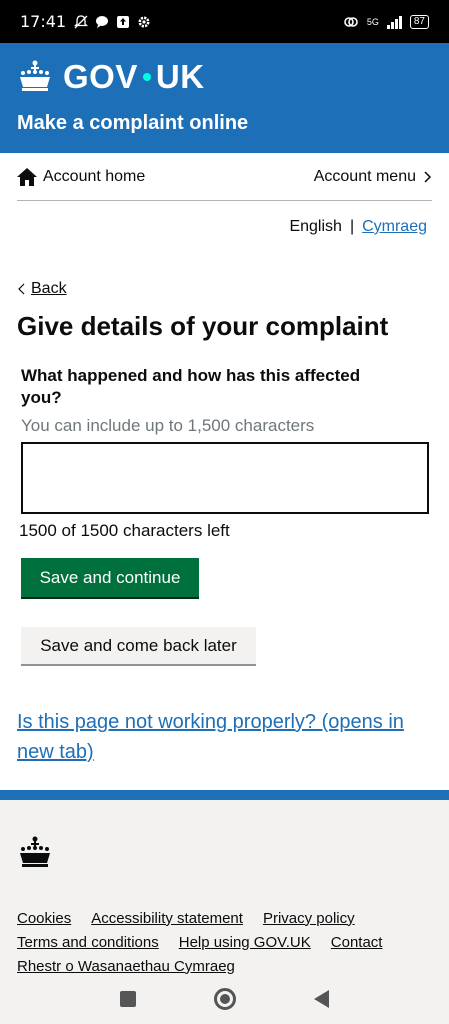 This screenshot has height=1024, width=449. Describe the element at coordinates (27, 176) in the screenshot. I see `home-icon` at that location.